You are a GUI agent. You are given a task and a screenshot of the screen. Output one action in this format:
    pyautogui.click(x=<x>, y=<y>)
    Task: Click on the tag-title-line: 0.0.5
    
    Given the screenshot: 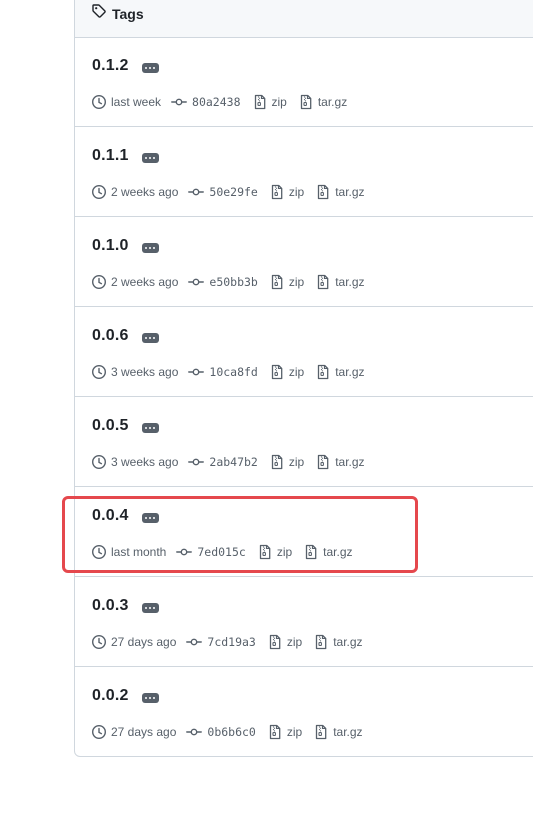 What is the action you would take?
    pyautogui.click(x=125, y=426)
    